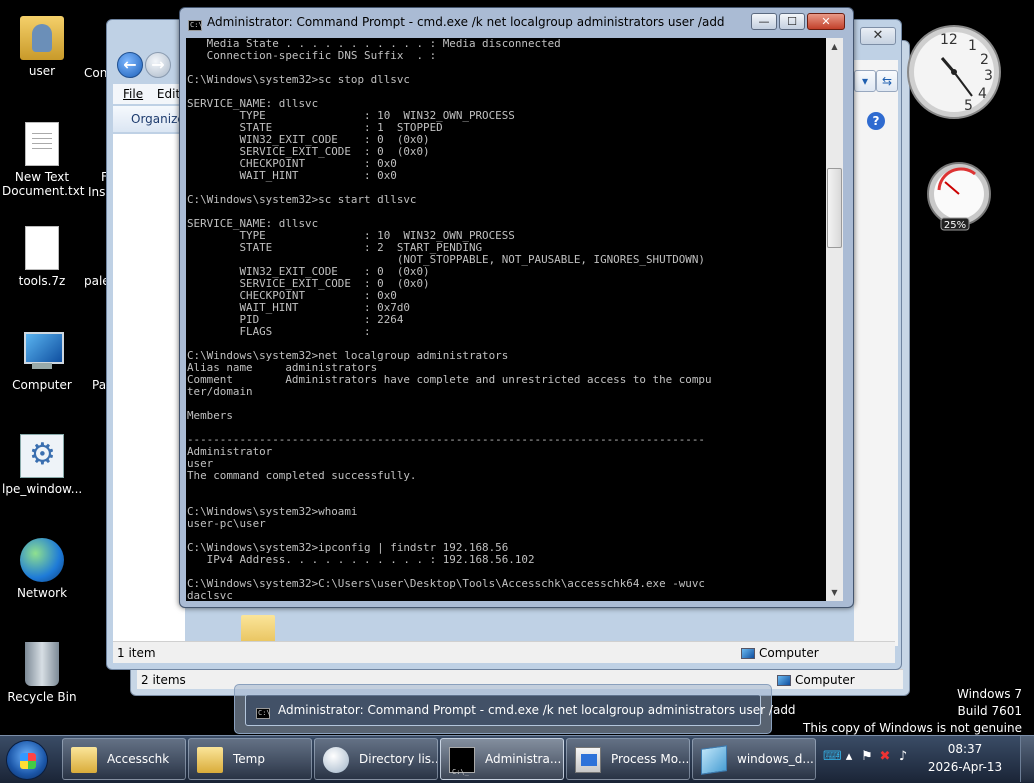 Image resolution: width=1034 pixels, height=783 pixels. Describe the element at coordinates (42, 456) in the screenshot. I see `settings-file-icon` at that location.